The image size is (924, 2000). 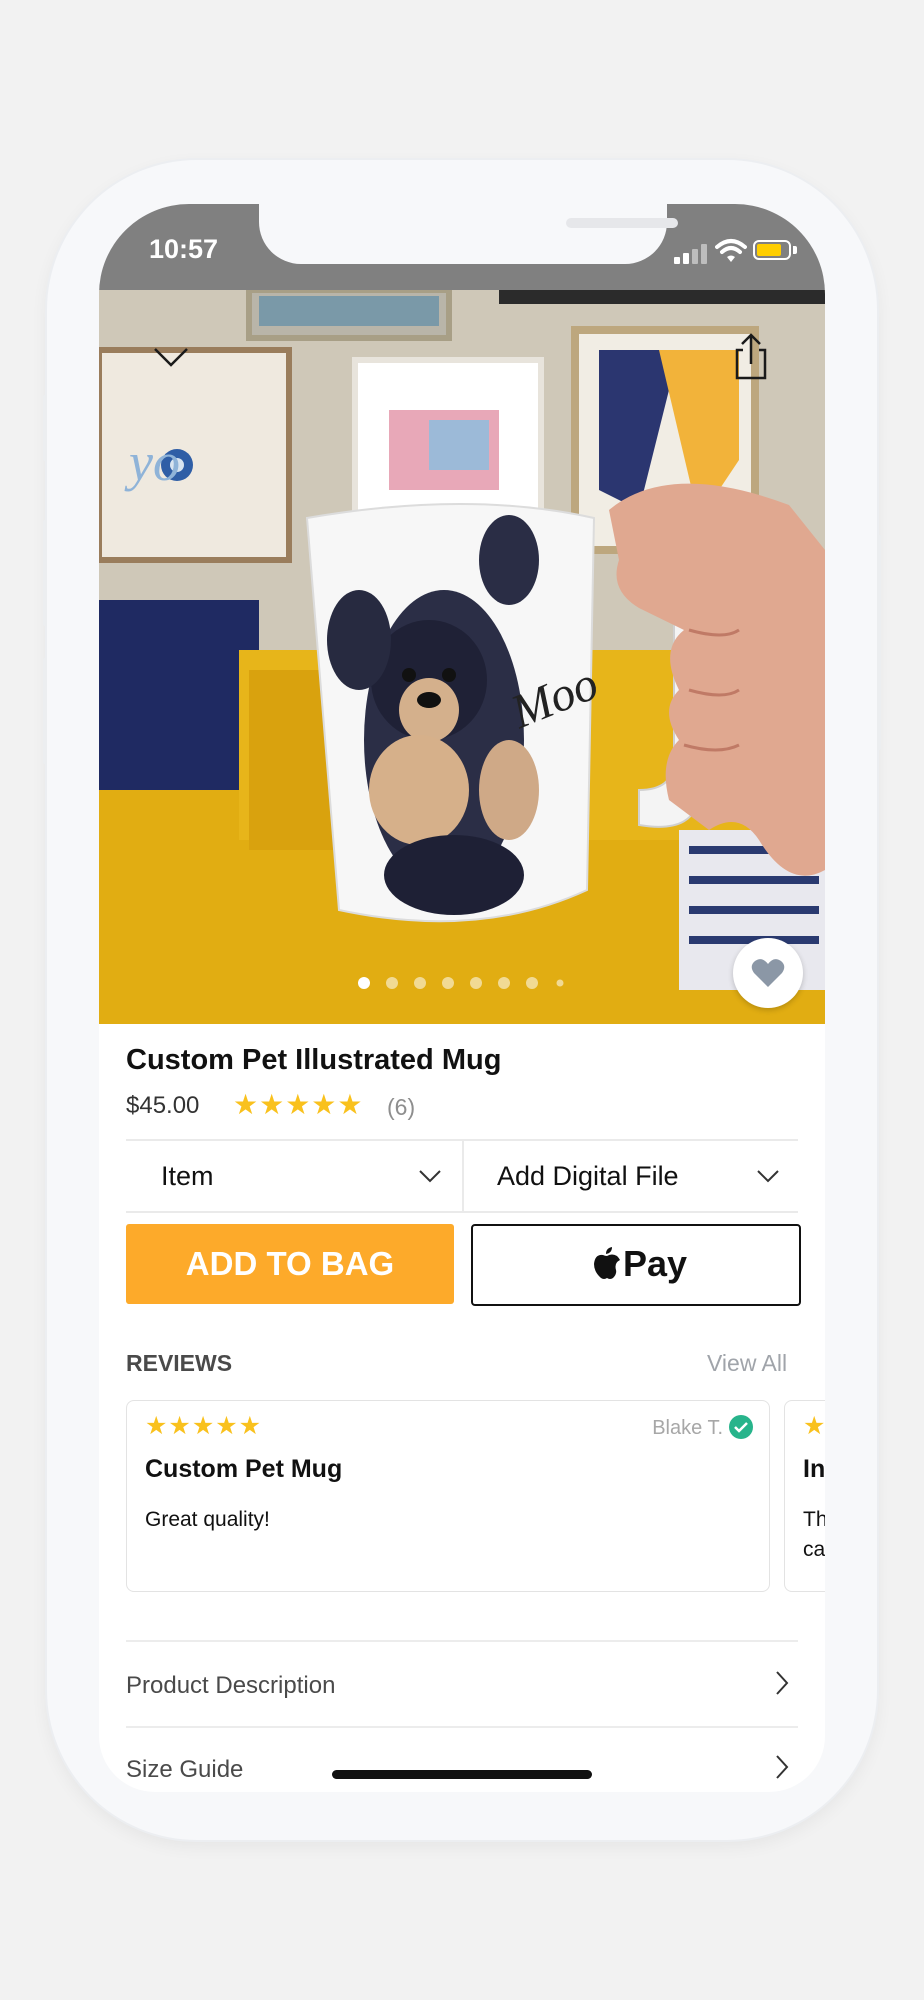 I want to click on status-time: 10:57, so click(x=184, y=249).